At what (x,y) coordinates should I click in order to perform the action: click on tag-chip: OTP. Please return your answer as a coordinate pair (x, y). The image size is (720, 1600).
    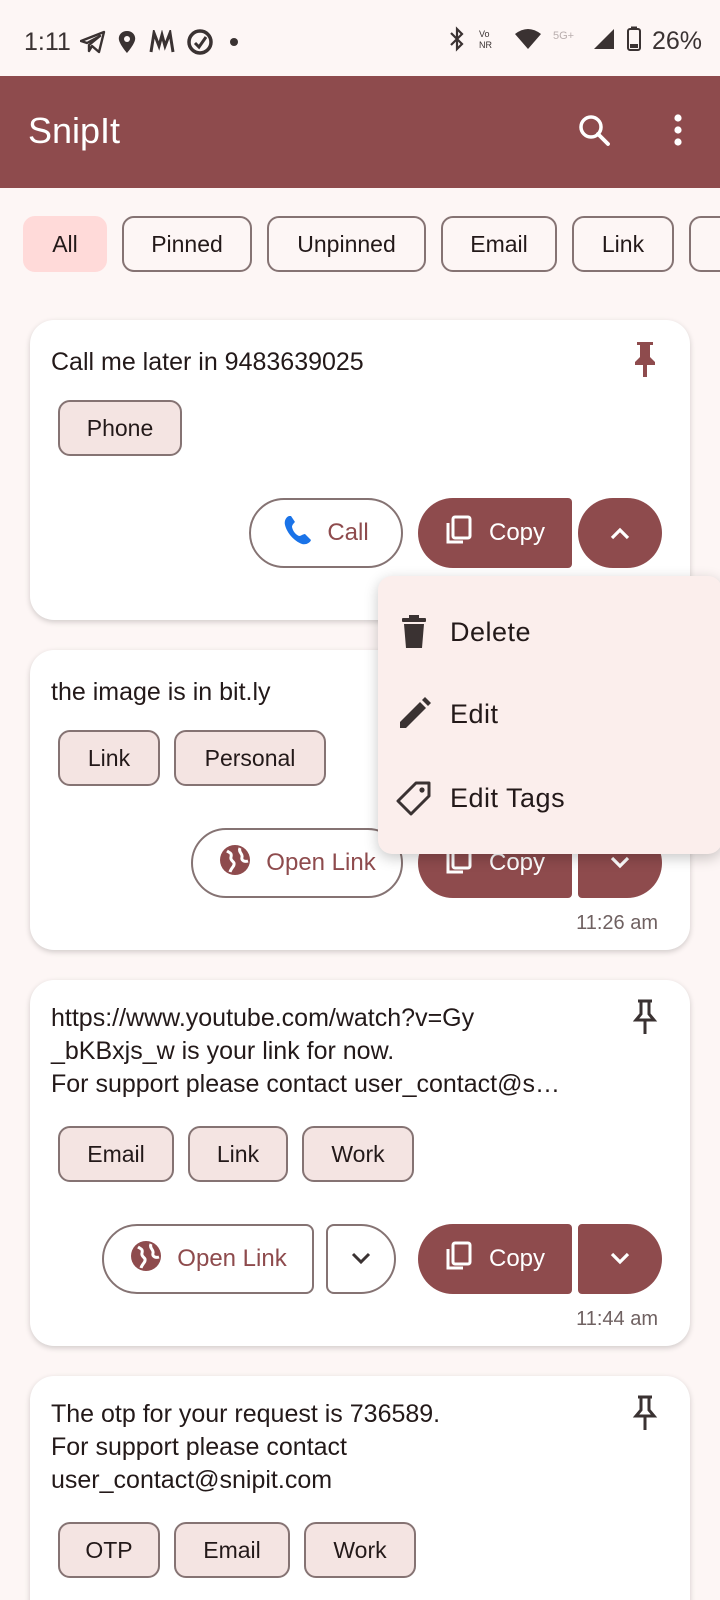
    Looking at the image, I should click on (109, 1550).